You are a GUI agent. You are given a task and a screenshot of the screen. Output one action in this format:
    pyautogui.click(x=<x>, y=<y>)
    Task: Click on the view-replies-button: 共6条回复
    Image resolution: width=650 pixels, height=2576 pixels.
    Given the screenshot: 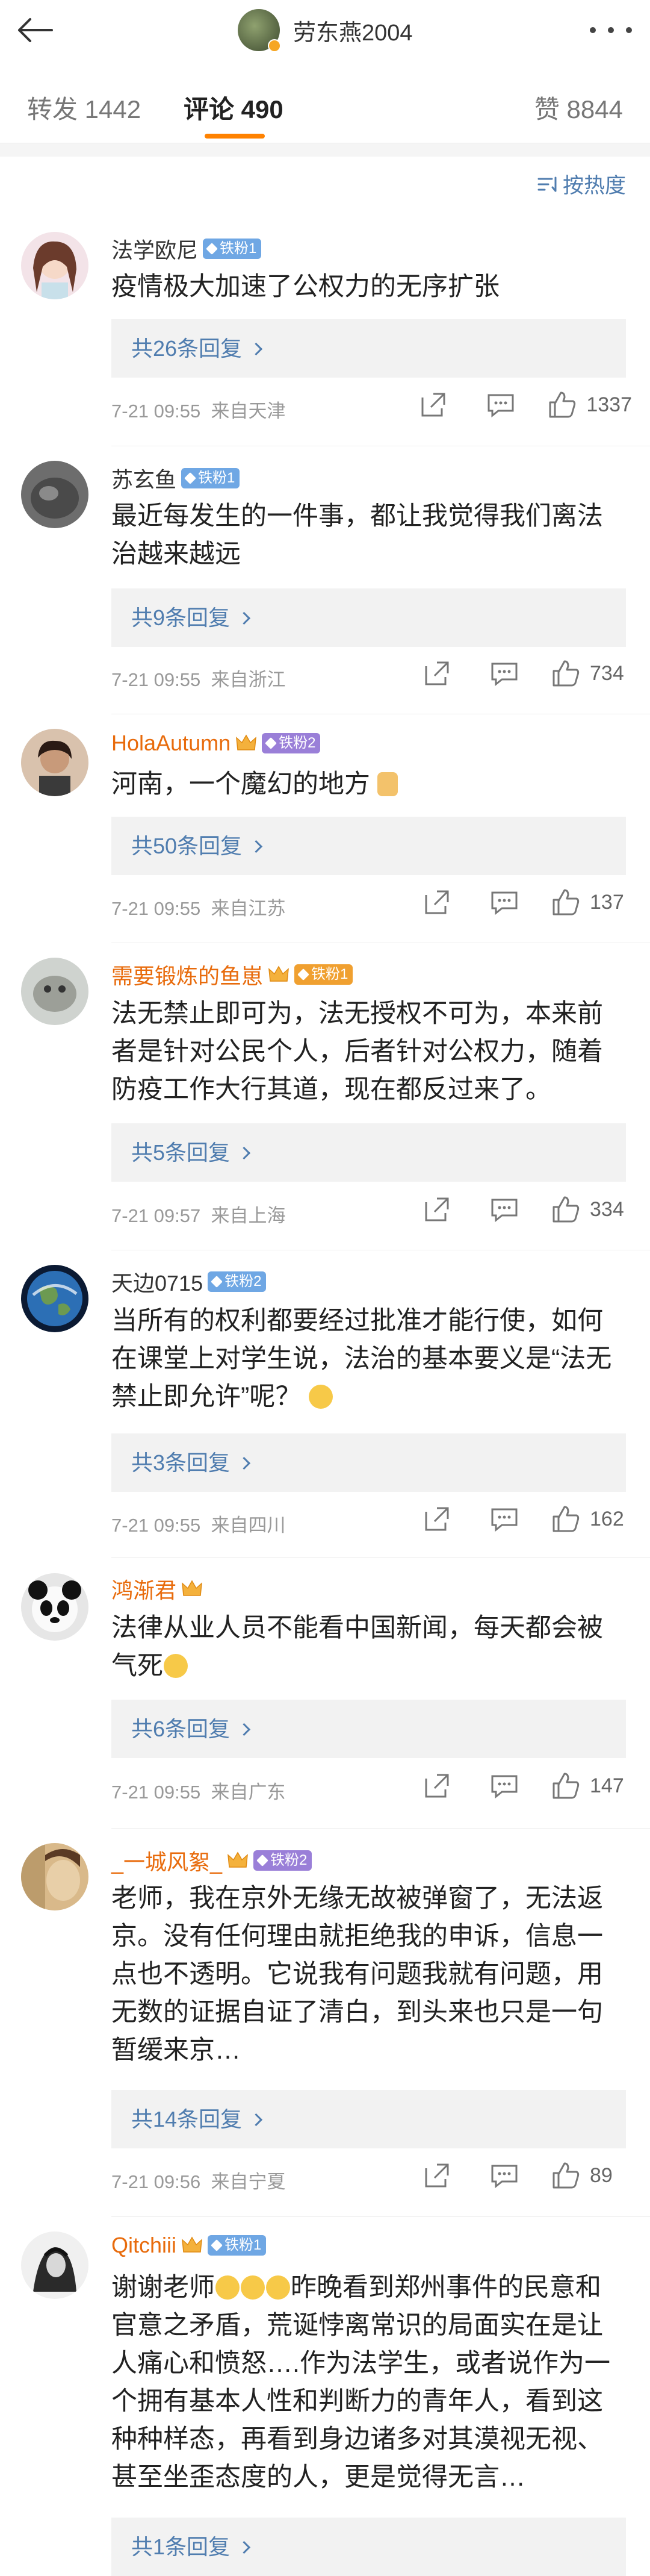 What is the action you would take?
    pyautogui.click(x=369, y=1729)
    